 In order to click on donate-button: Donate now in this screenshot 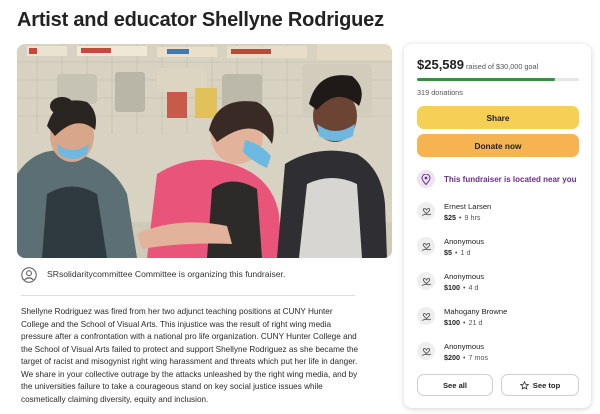, I will do `click(498, 145)`.